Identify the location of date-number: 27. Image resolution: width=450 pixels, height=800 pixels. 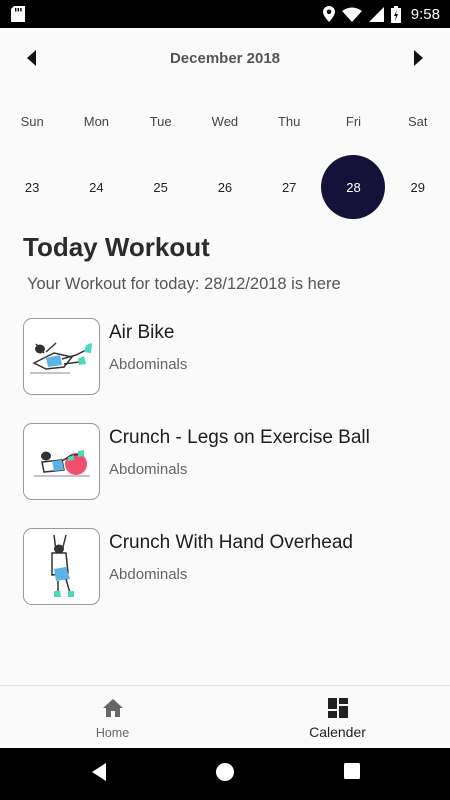
(289, 187).